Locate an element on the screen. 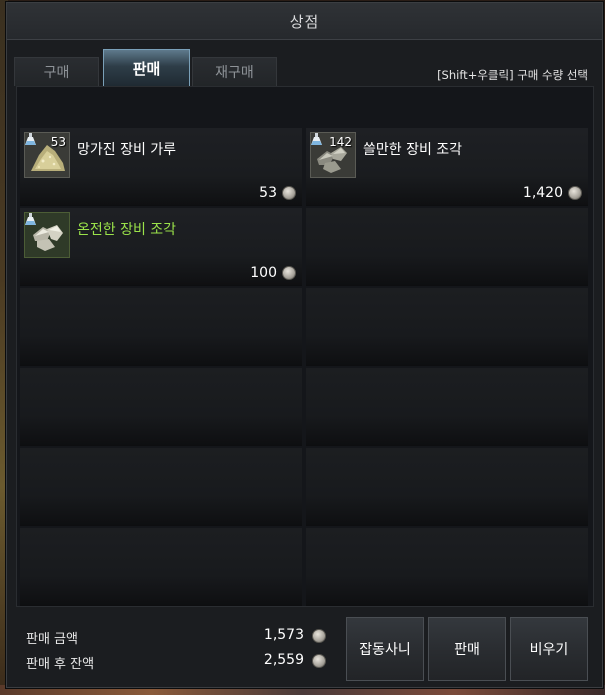 Image resolution: width=605 pixels, height=695 pixels. item-name: 쓸만한 장비 조각 is located at coordinates (413, 150).